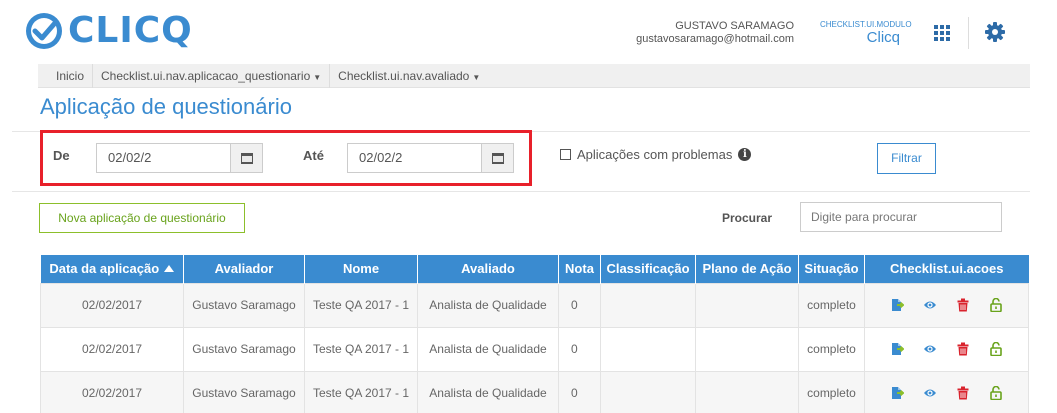 The height and width of the screenshot is (413, 1057). Describe the element at coordinates (142, 218) in the screenshot. I see `new-application-button: Nova aplicação de questionário` at that location.